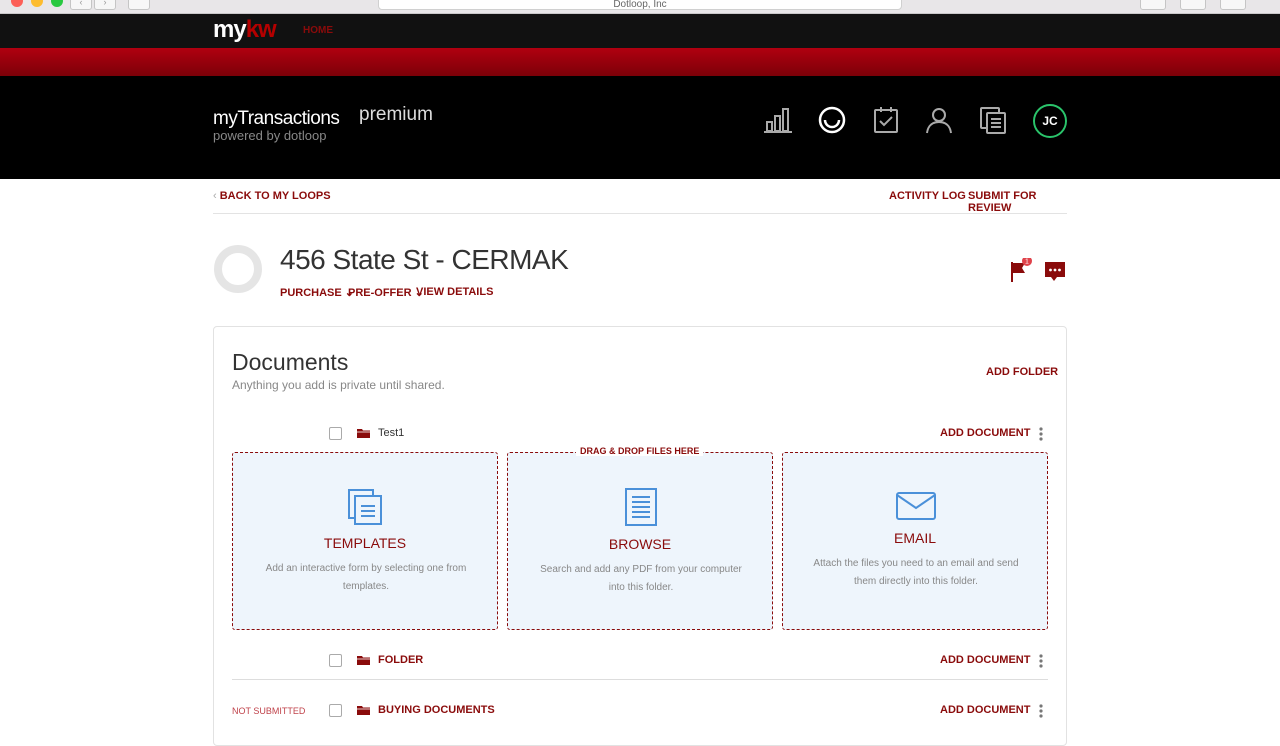 The image size is (1280, 746). What do you see at coordinates (640, 434) in the screenshot?
I see `folder-row: Test1 ADD DOCUMENT` at bounding box center [640, 434].